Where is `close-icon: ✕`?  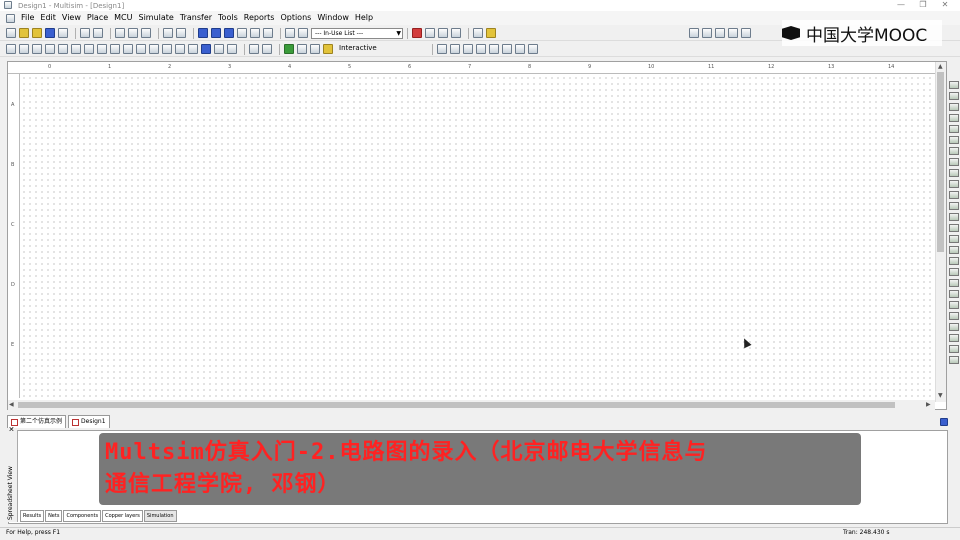 close-icon: ✕ is located at coordinates (12, 429).